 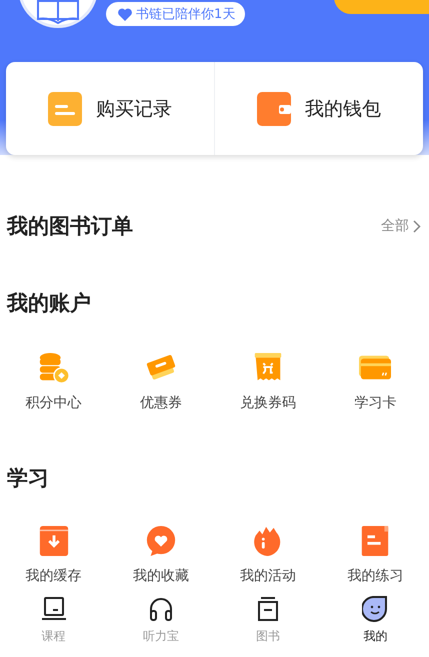 I want to click on smiley-icon, so click(x=375, y=609).